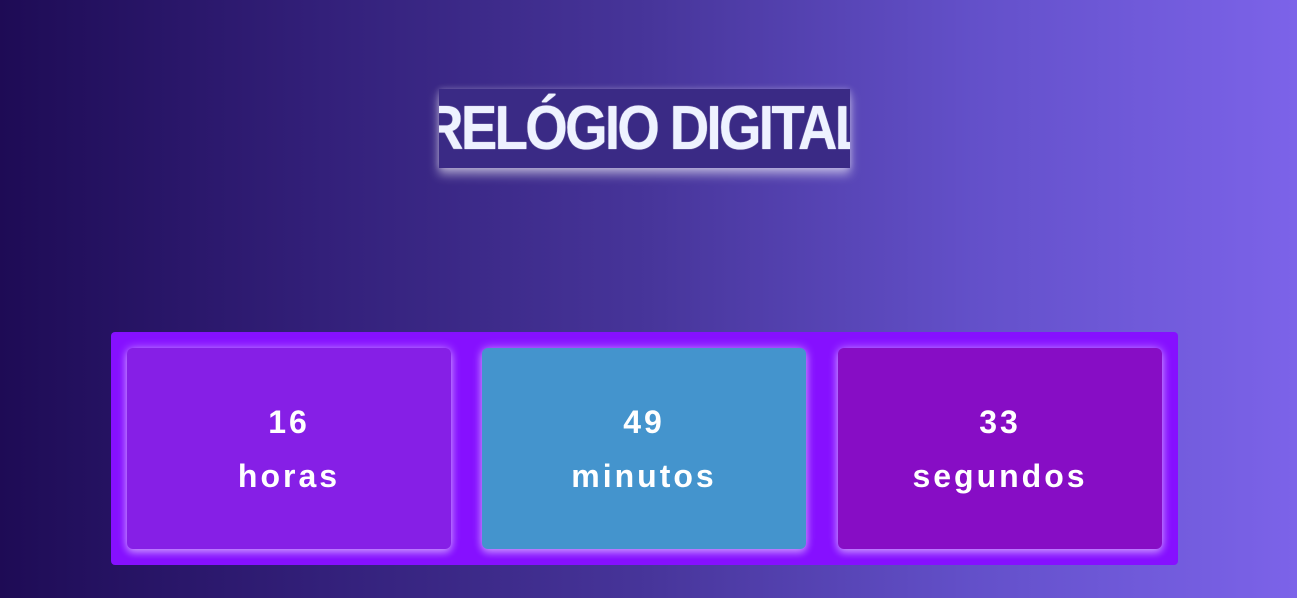 The width and height of the screenshot is (1297, 598). What do you see at coordinates (1000, 421) in the screenshot?
I see `seconds-value: 33` at bounding box center [1000, 421].